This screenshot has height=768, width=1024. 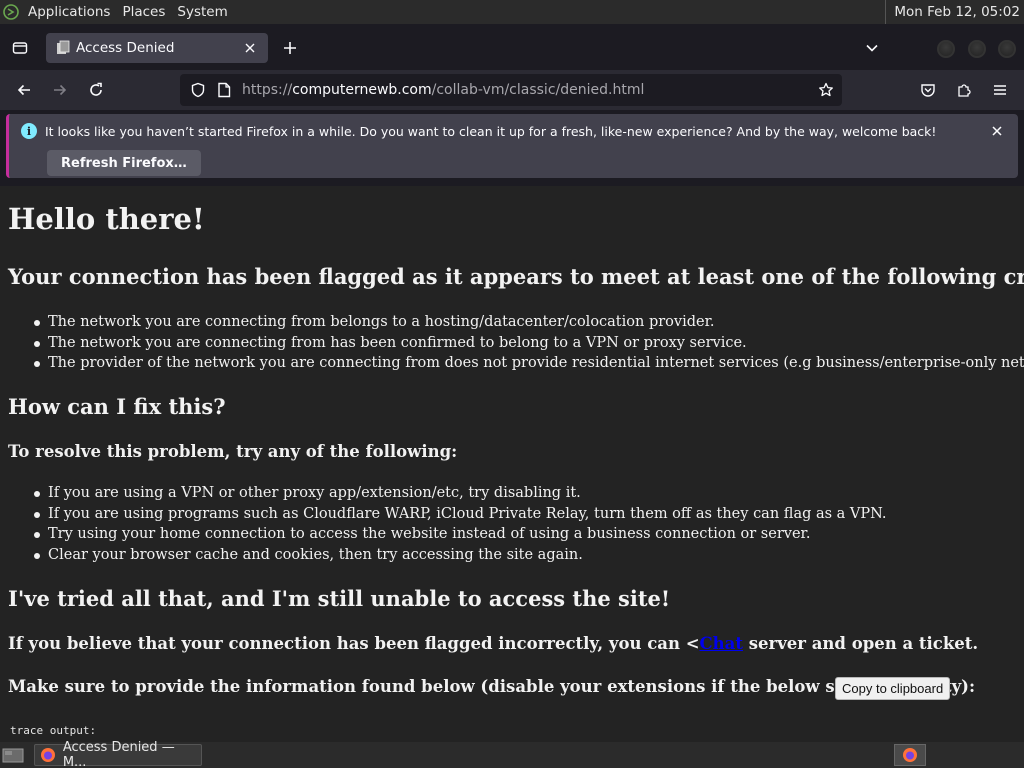 I want to click on workspace-switcher, so click(x=910, y=755).